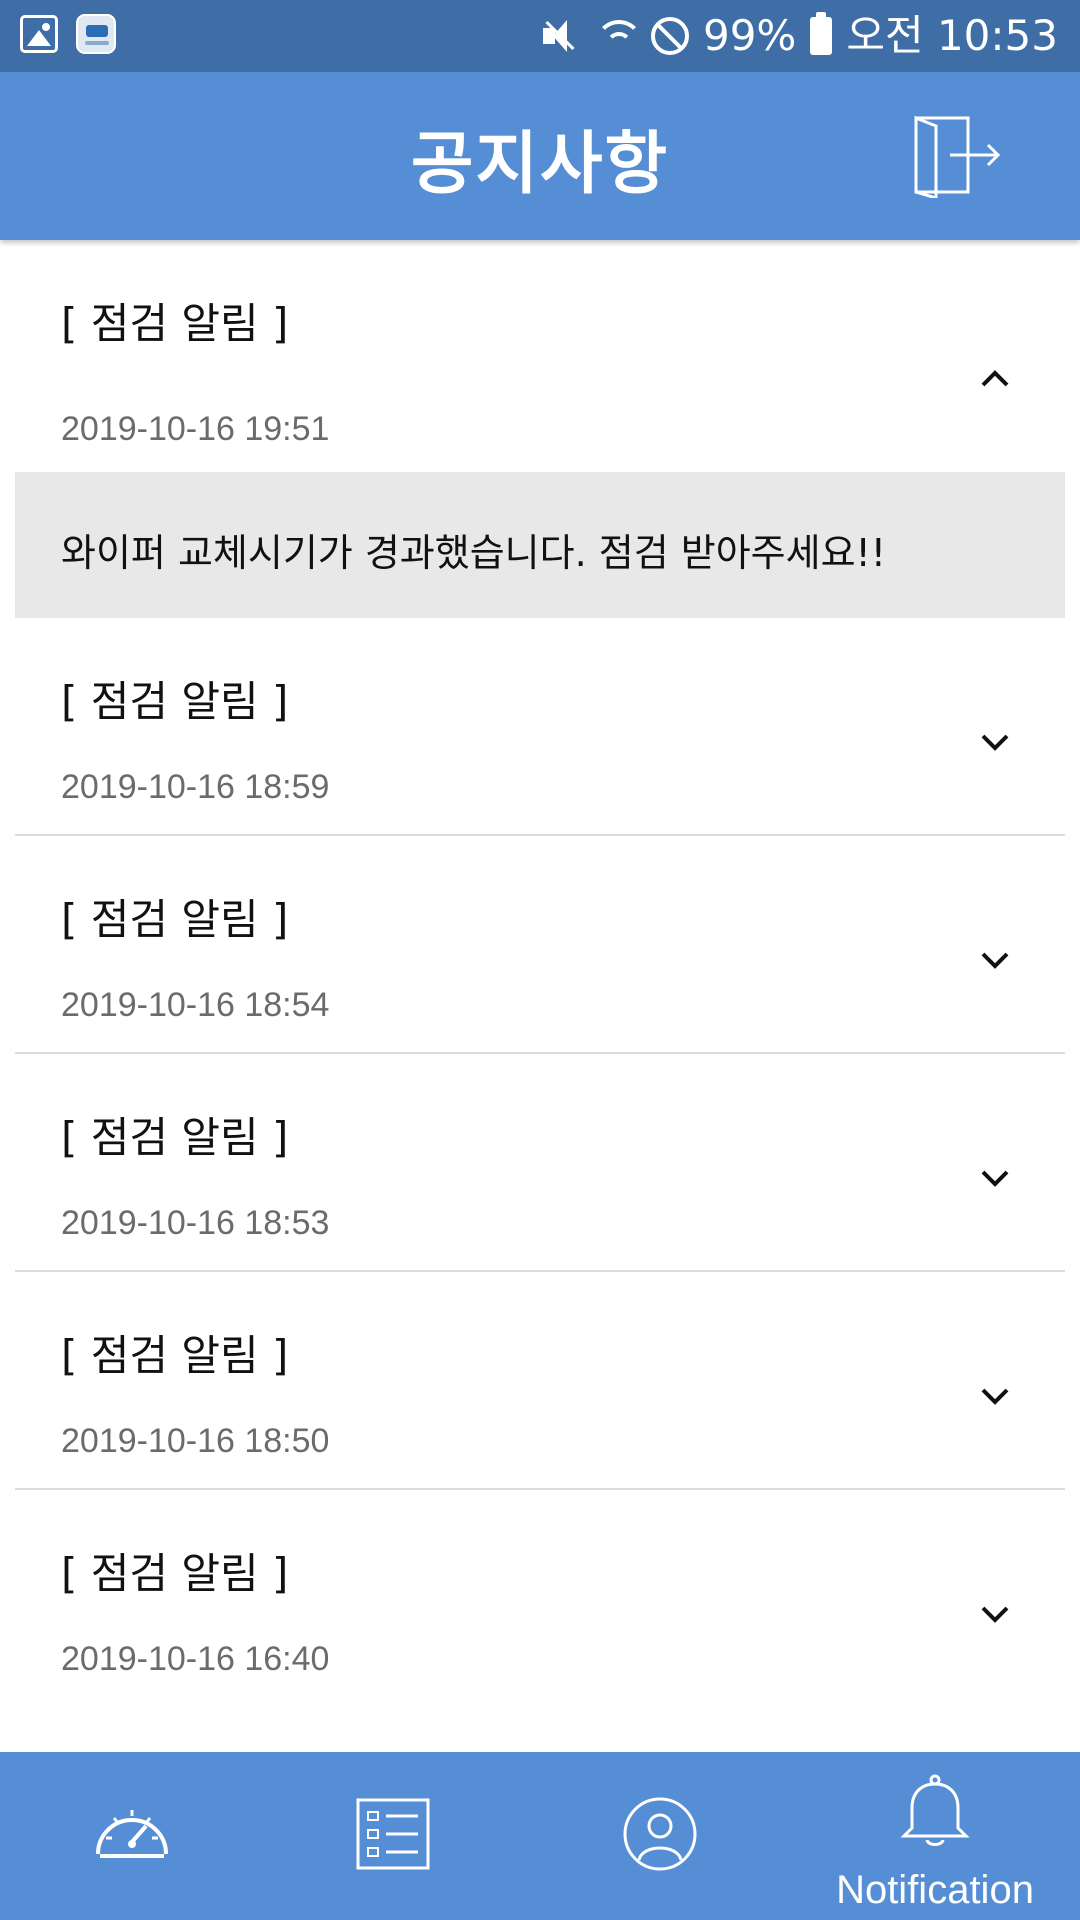  What do you see at coordinates (474, 553) in the screenshot?
I see `notice-detail-text: 와이퍼 교체시기가 경과했습니다. 점검 받아주세요!!` at bounding box center [474, 553].